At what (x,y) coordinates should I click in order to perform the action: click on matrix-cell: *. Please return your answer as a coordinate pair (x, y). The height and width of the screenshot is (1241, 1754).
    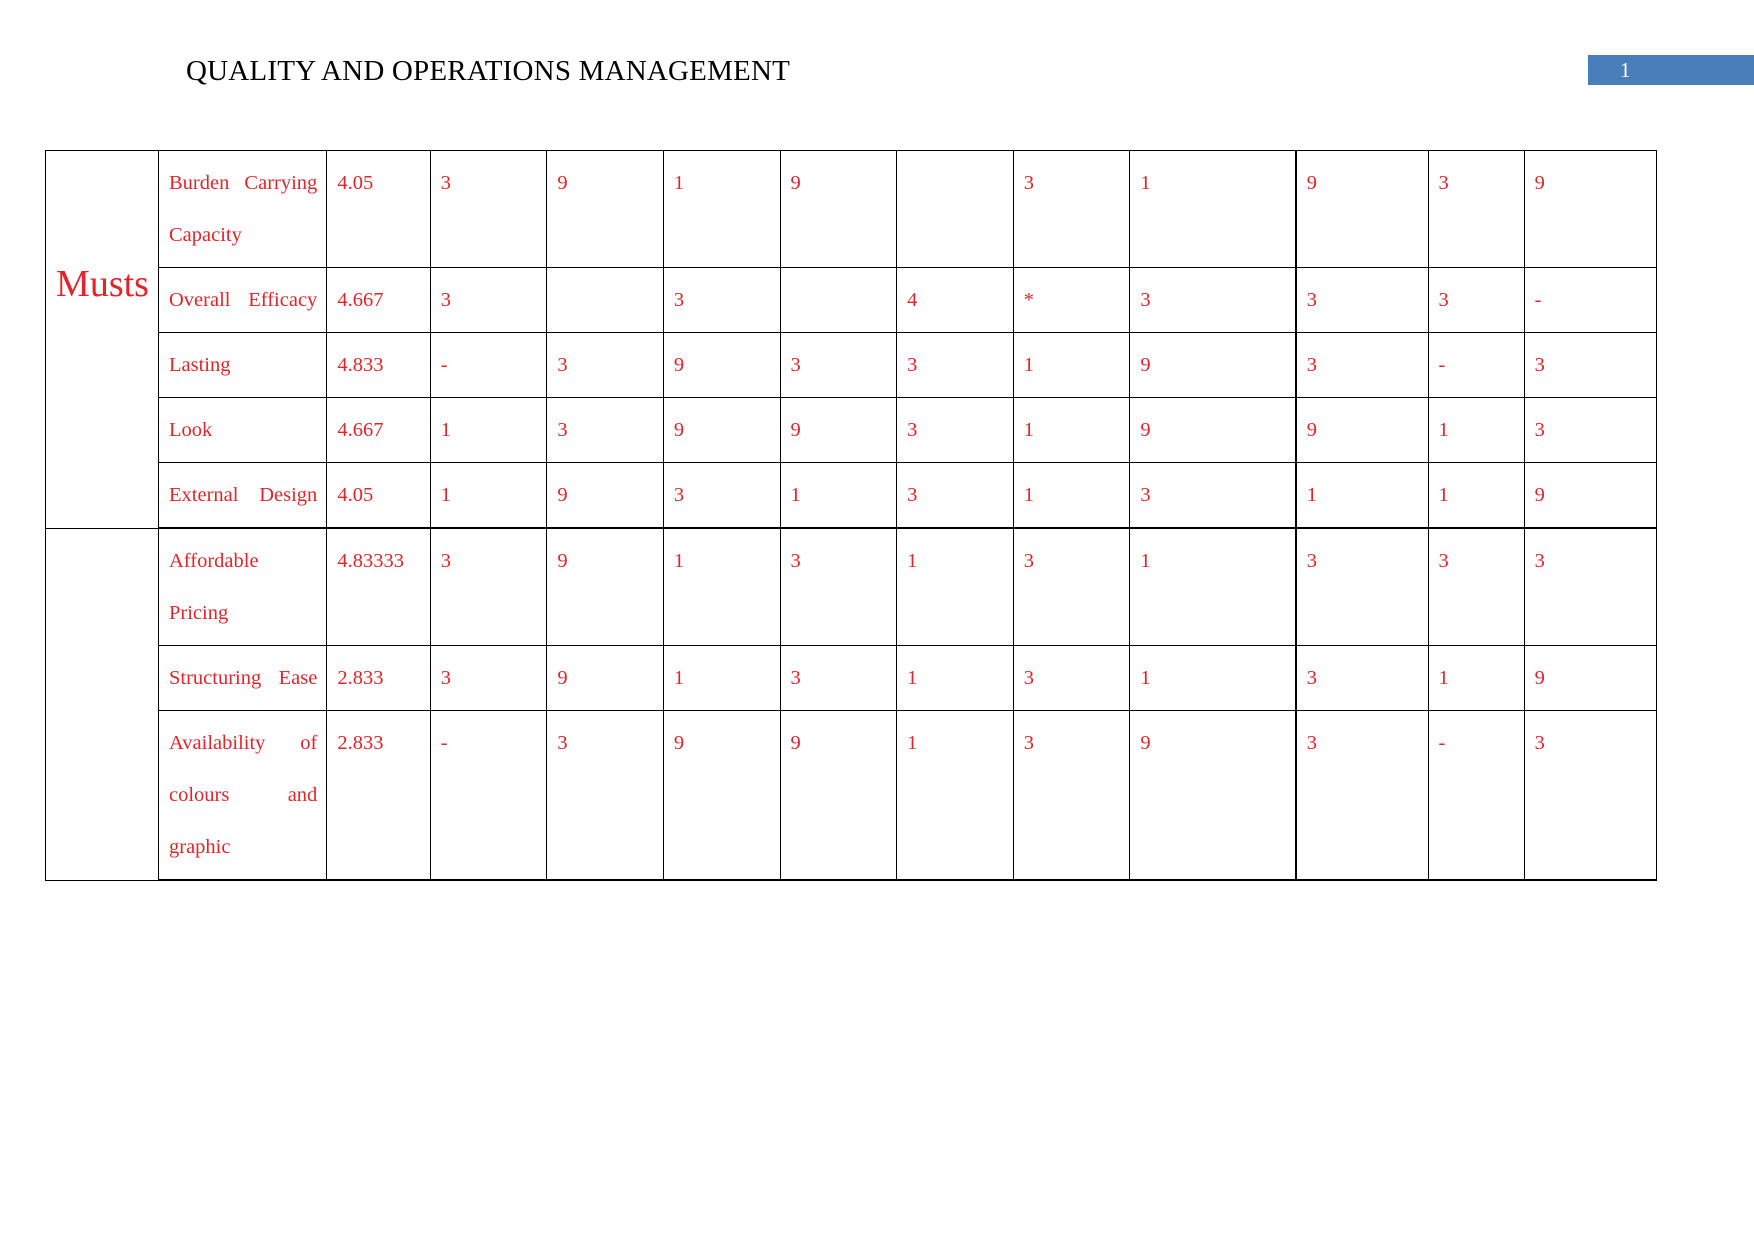
    Looking at the image, I should click on (1071, 300).